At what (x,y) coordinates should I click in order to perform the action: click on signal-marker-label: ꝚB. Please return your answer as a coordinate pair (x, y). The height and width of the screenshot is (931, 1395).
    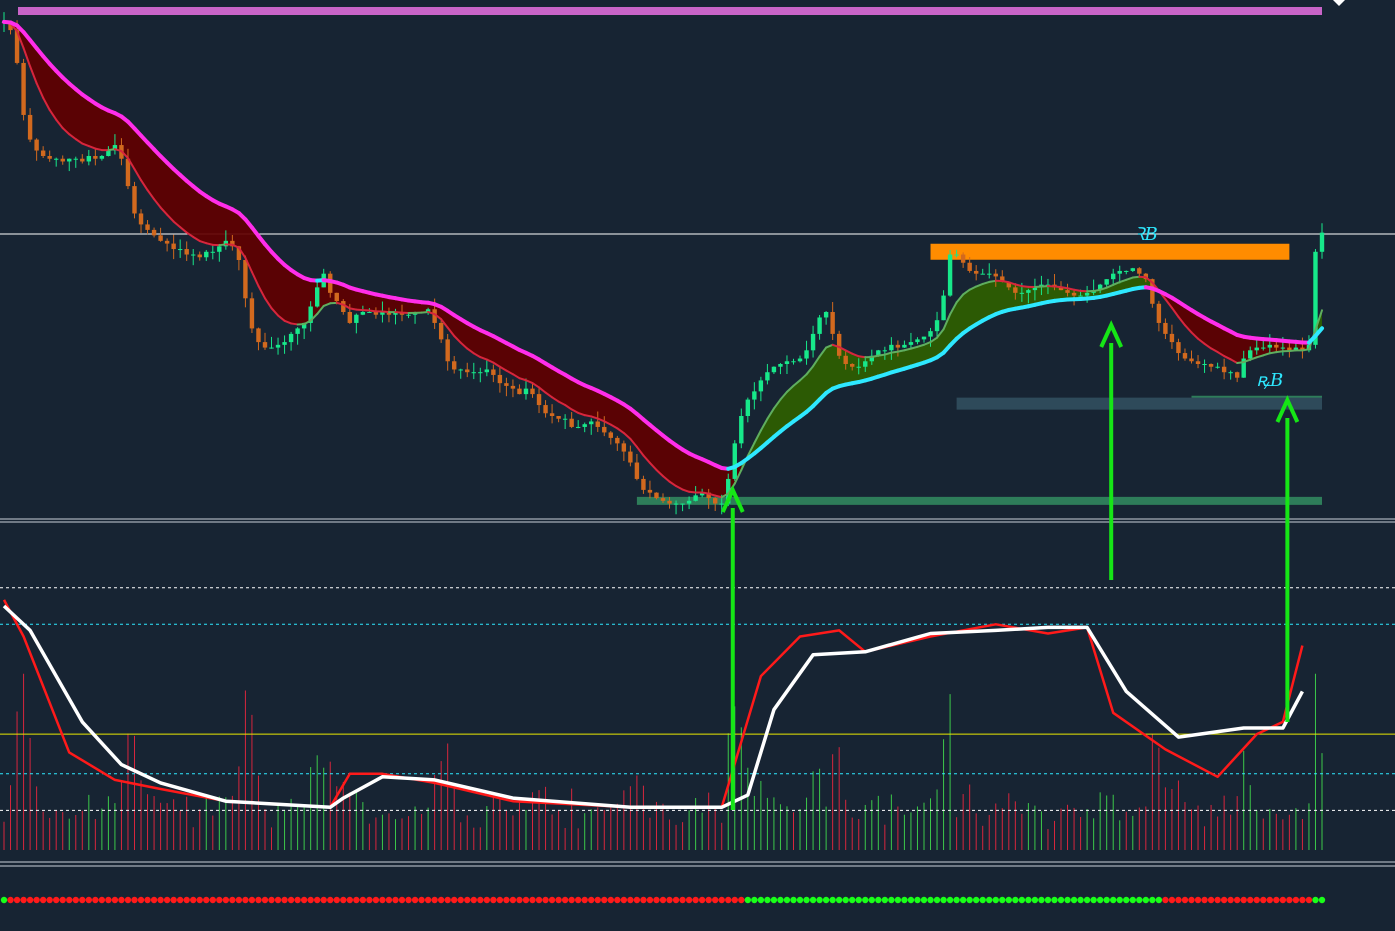
    Looking at the image, I should click on (1146, 234).